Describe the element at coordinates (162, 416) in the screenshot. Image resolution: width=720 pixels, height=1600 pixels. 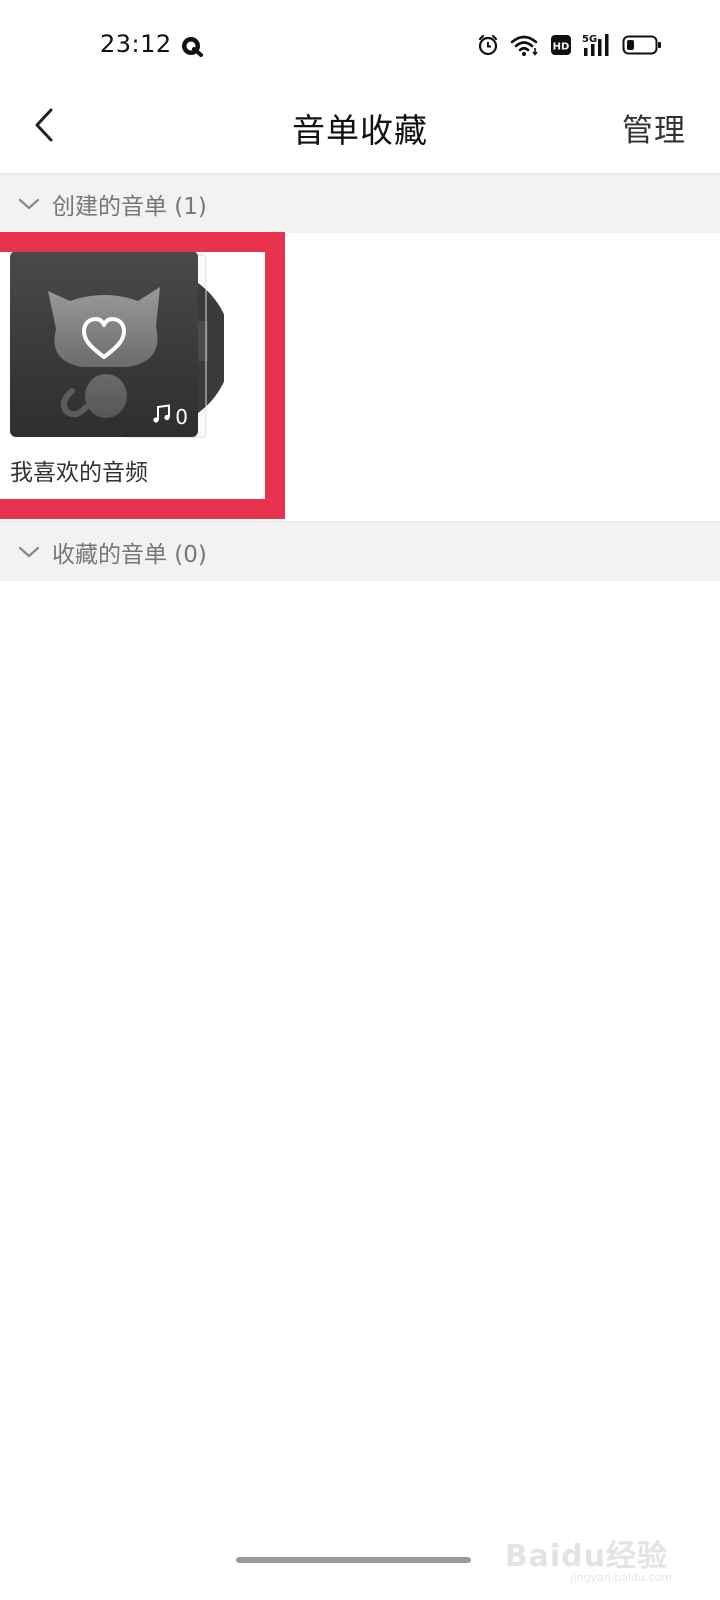
I see `music-note-icon` at that location.